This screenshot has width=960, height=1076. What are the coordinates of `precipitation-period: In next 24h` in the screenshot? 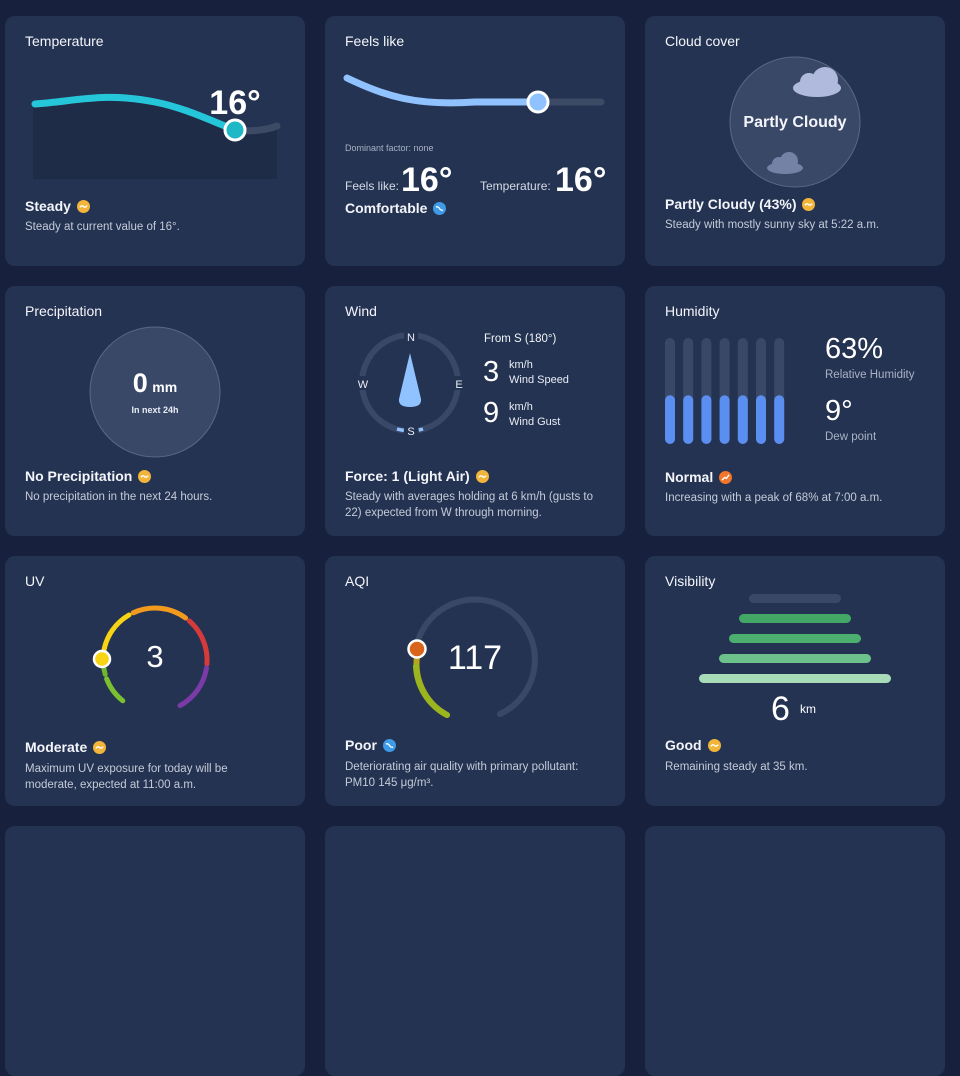 It's located at (155, 410).